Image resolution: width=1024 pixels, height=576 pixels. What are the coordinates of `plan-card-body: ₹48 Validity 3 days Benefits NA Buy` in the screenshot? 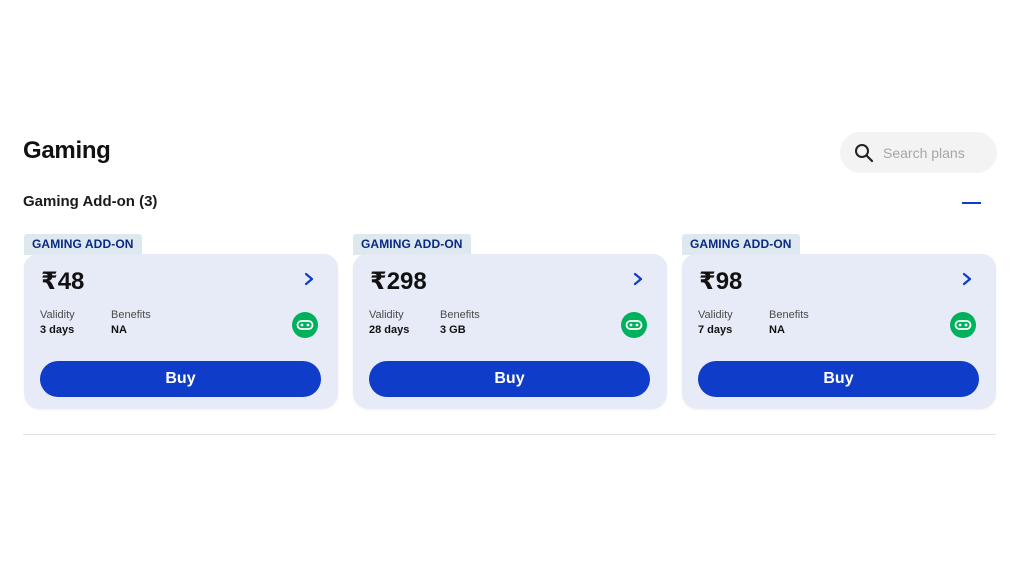 It's located at (181, 331).